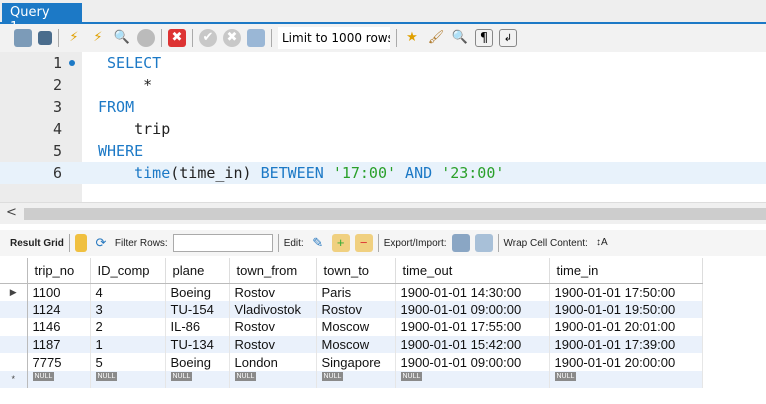 The image size is (766, 404). What do you see at coordinates (460, 38) in the screenshot?
I see `find-icon: 🔍` at bounding box center [460, 38].